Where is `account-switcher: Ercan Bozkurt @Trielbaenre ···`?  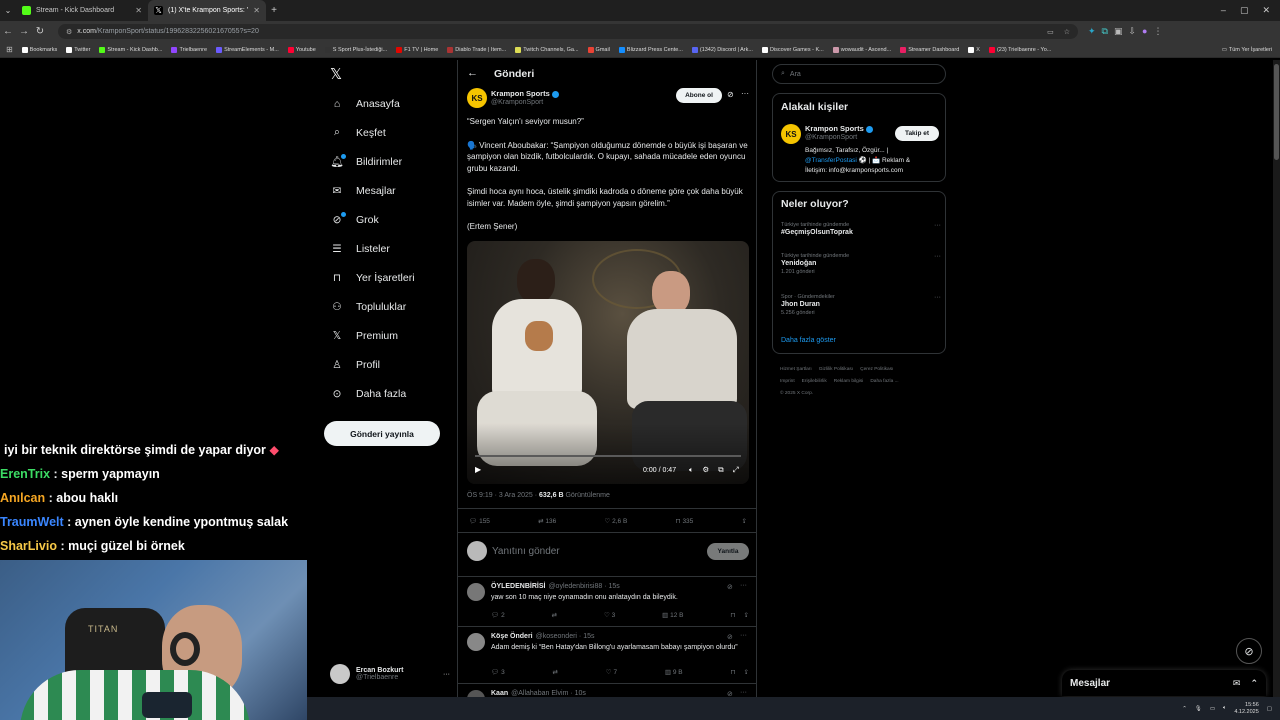
account-switcher: Ercan Bozkurt @Trielbaenre ··· is located at coordinates (390, 674).